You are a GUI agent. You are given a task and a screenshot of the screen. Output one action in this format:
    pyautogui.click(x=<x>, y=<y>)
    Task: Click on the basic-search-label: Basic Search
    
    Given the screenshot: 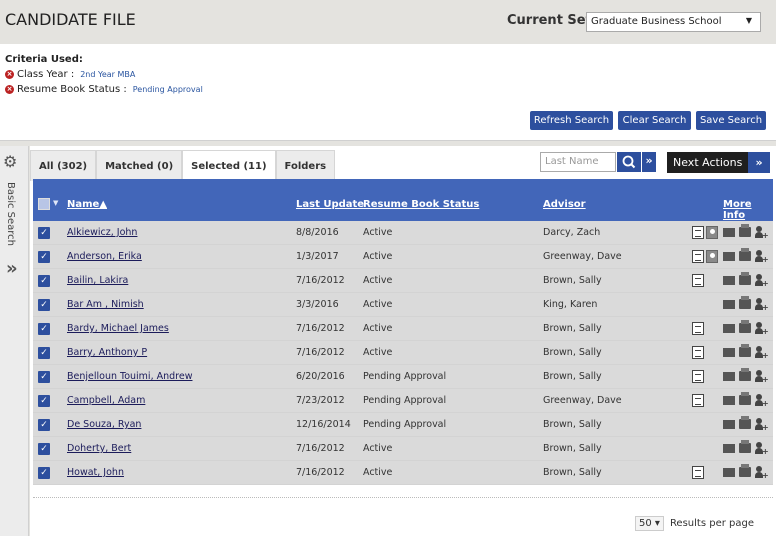 What is the action you would take?
    pyautogui.click(x=10, y=214)
    